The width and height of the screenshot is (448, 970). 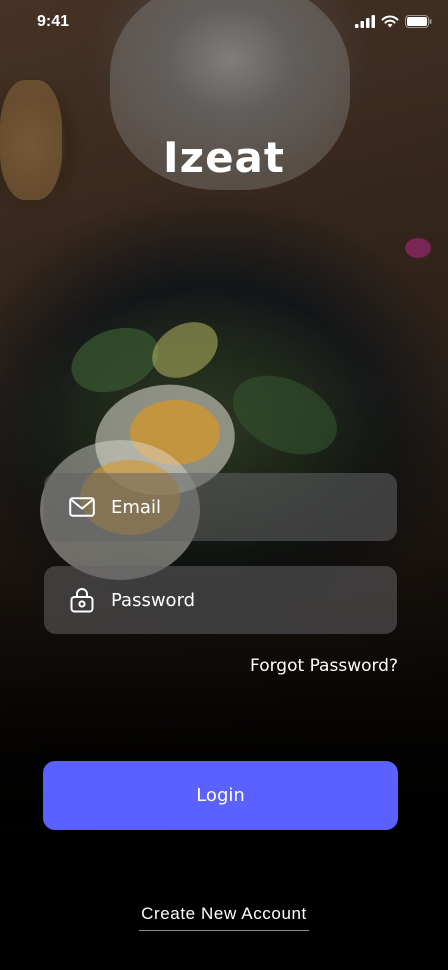 I want to click on lock-icon, so click(x=82, y=600).